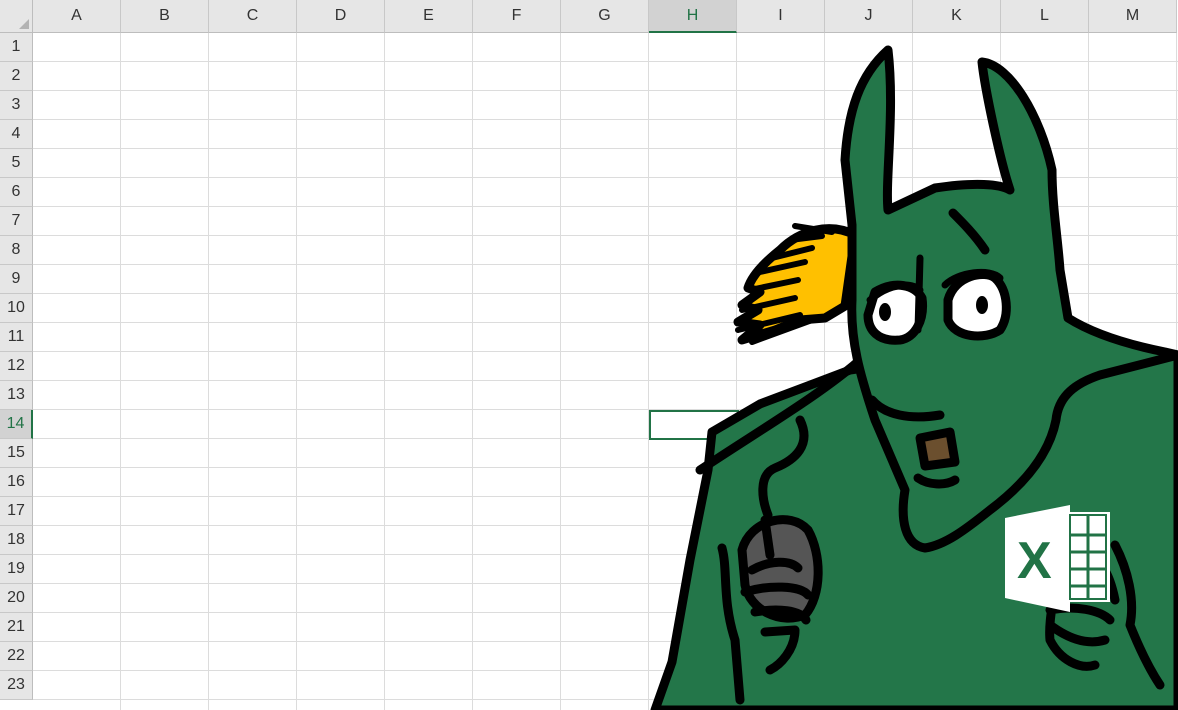 The image size is (1178, 710). Describe the element at coordinates (937, 449) in the screenshot. I see `mouth` at that location.